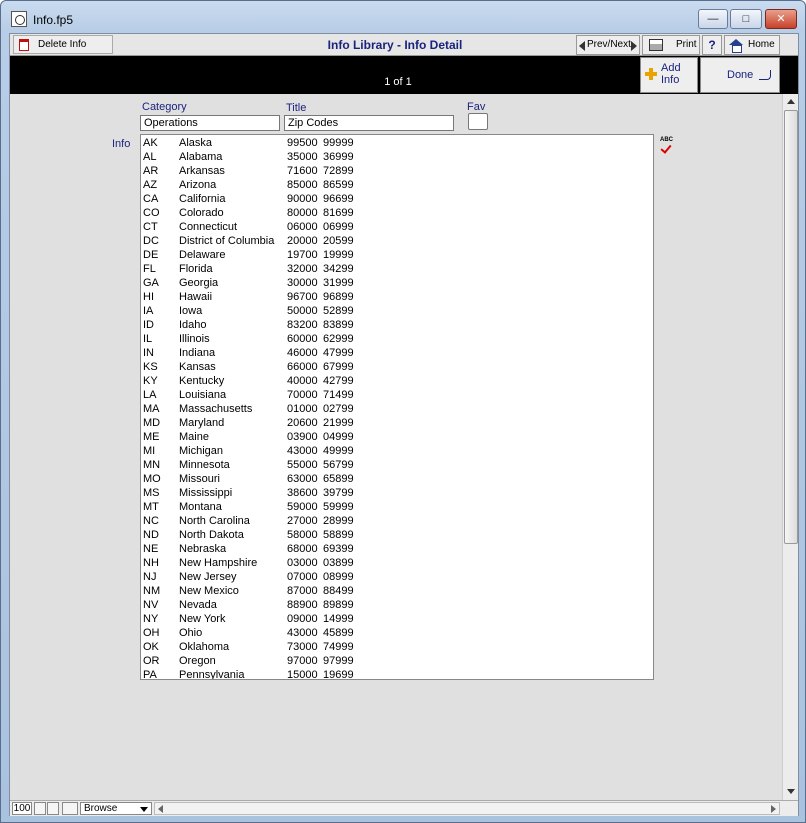  What do you see at coordinates (752, 45) in the screenshot?
I see `home-button: Home` at bounding box center [752, 45].